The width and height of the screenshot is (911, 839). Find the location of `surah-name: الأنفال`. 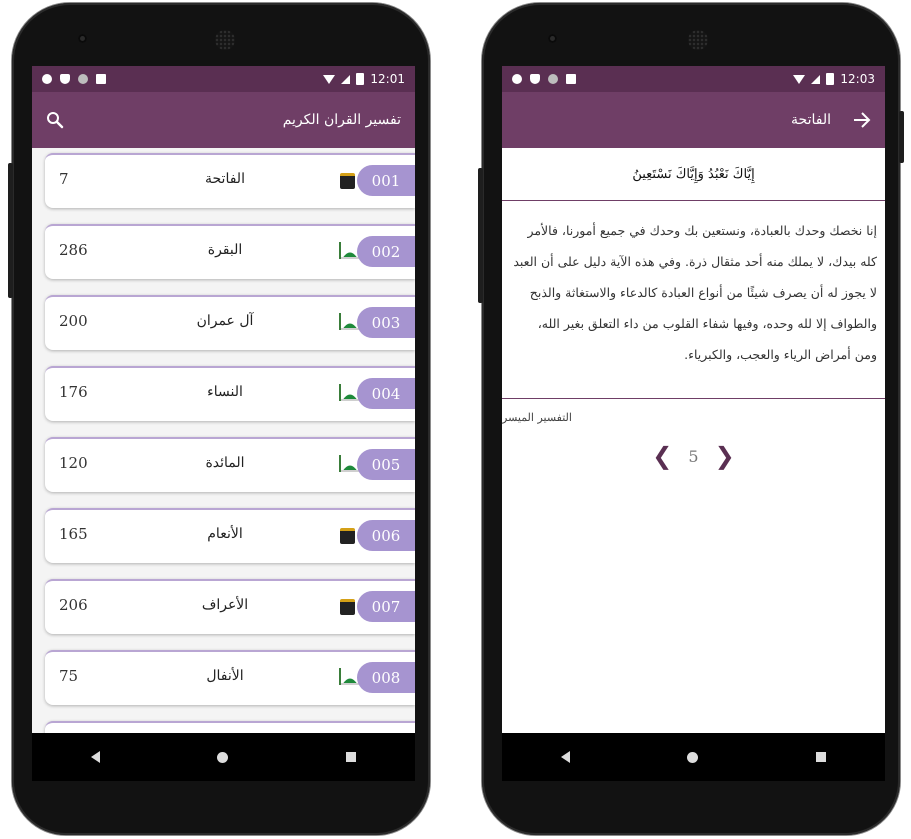

surah-name: الأنفال is located at coordinates (225, 676).